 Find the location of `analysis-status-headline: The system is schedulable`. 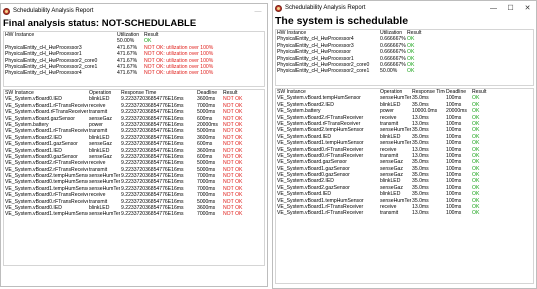

analysis-status-headline: The system is schedulable is located at coordinates (342, 21).